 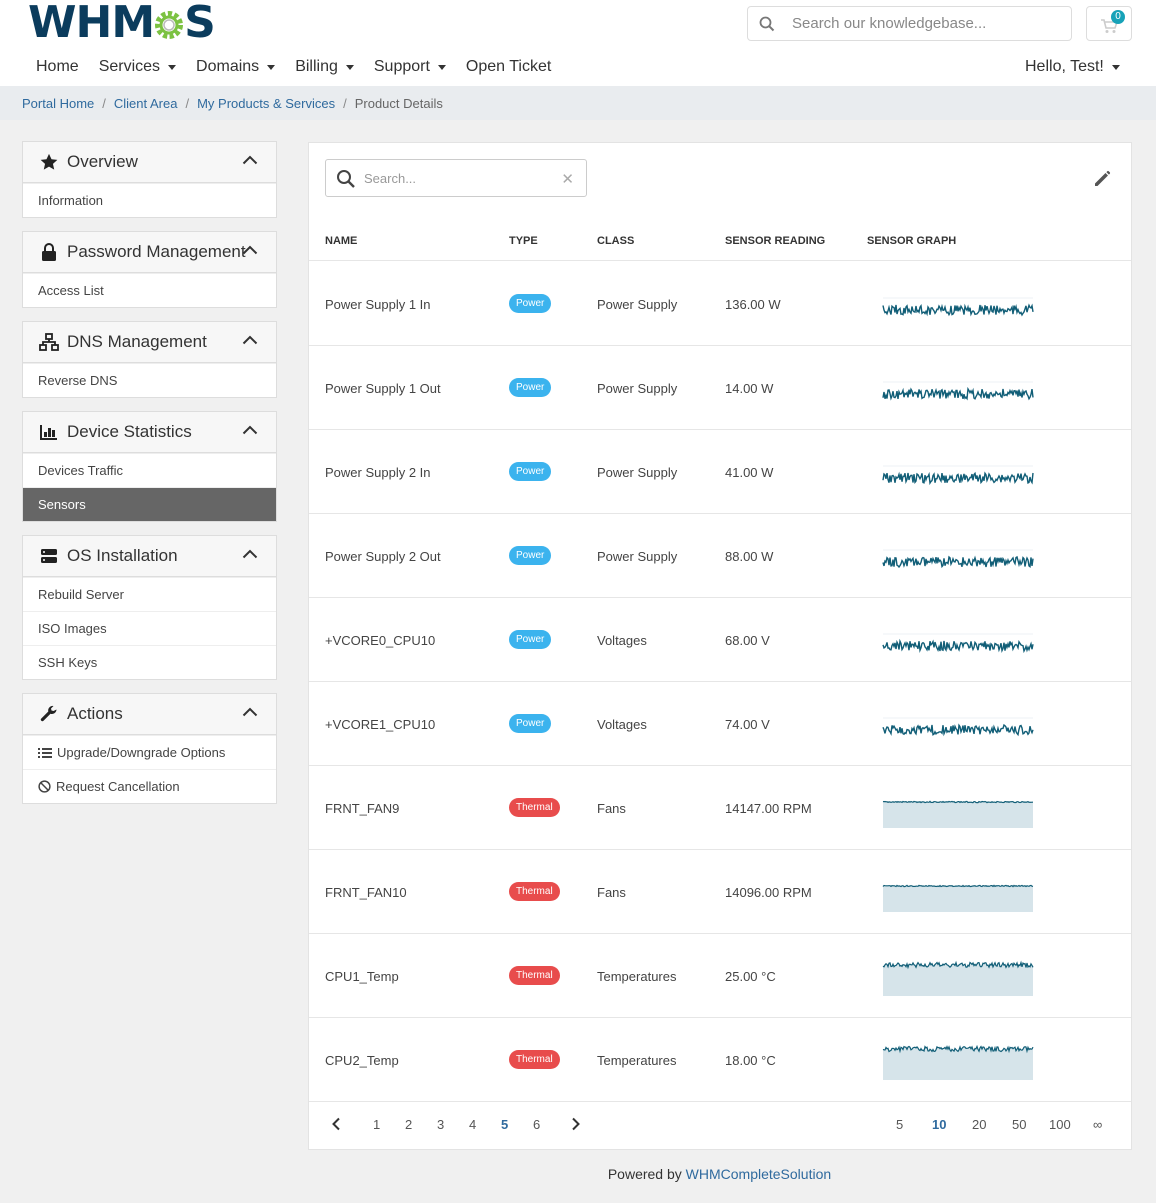 What do you see at coordinates (927, 23) in the screenshot?
I see `knowledgebase-search-input` at bounding box center [927, 23].